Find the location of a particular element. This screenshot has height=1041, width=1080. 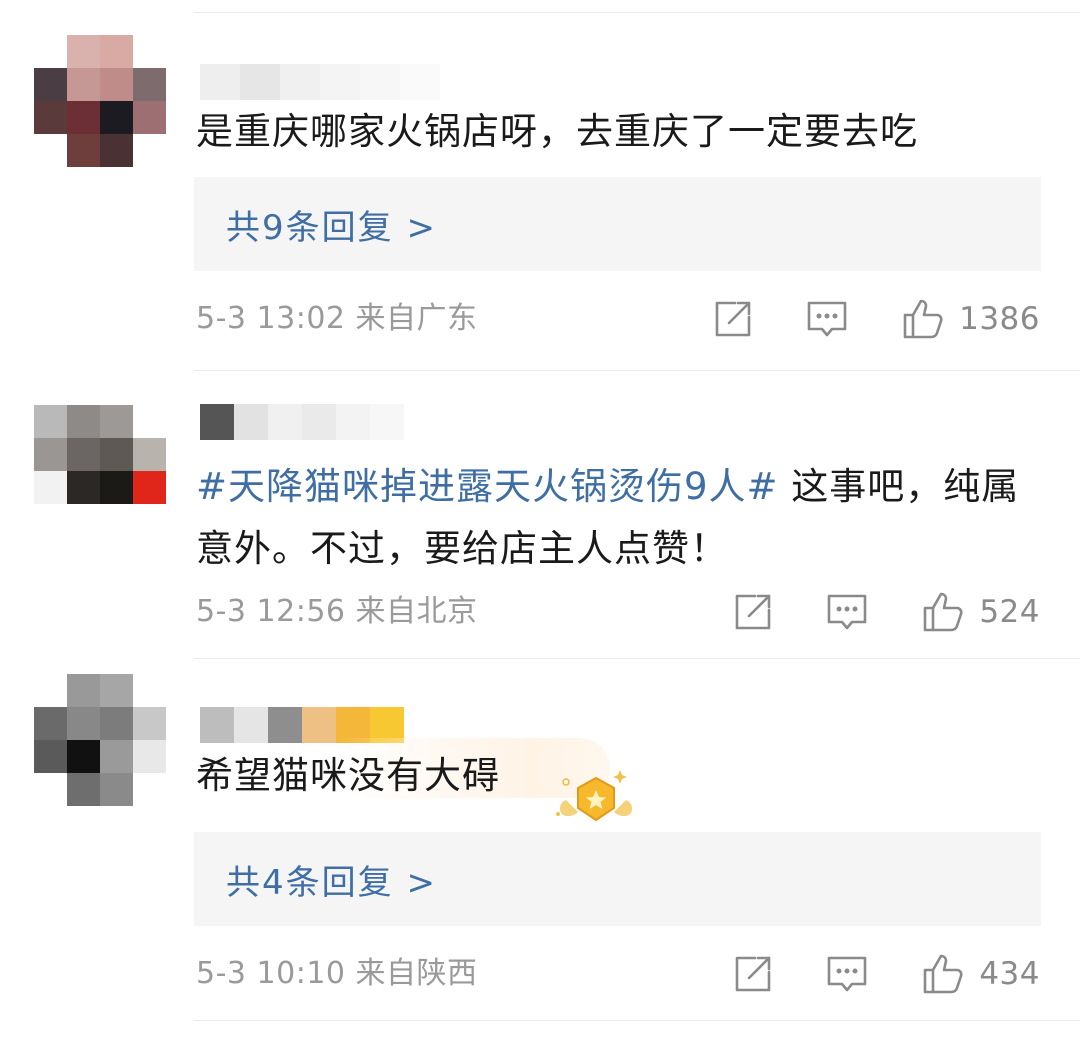

comment-meta: 5-3 12:56 来自北京 is located at coordinates (337, 612).